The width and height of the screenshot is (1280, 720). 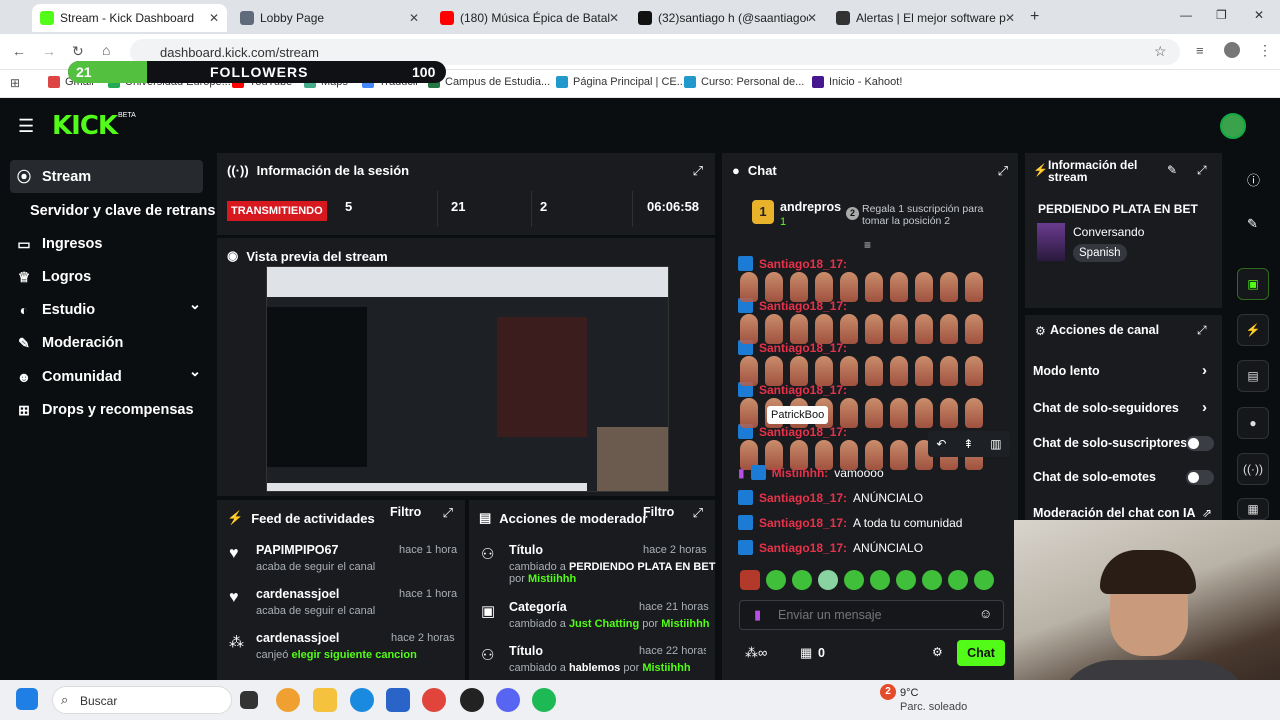 What do you see at coordinates (985, 613) in the screenshot?
I see `emoji-icon: ☺` at bounding box center [985, 613].